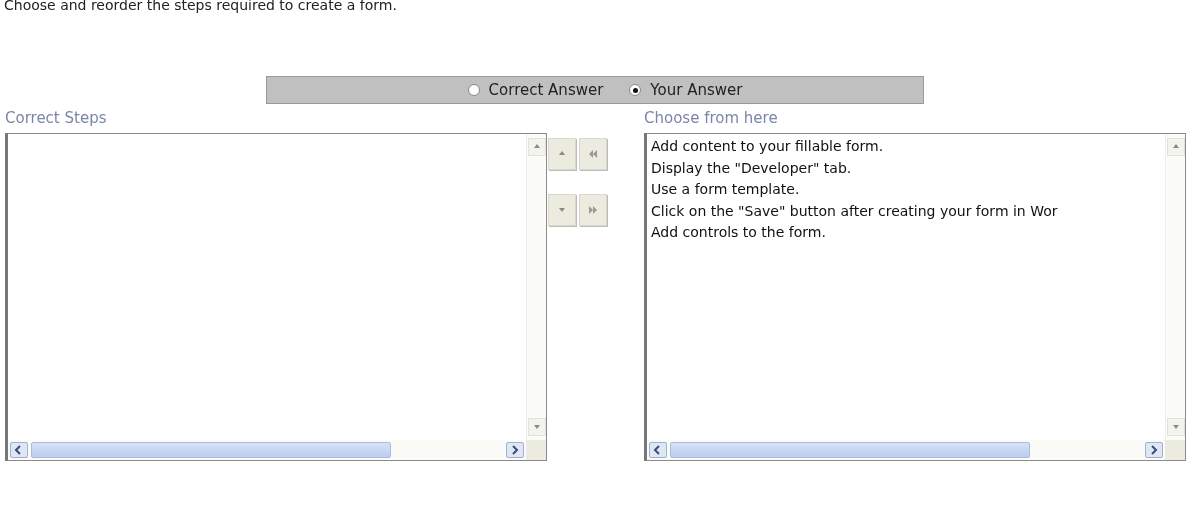  Describe the element at coordinates (738, 233) in the screenshot. I see `list-item: Add controls to the form.` at that location.